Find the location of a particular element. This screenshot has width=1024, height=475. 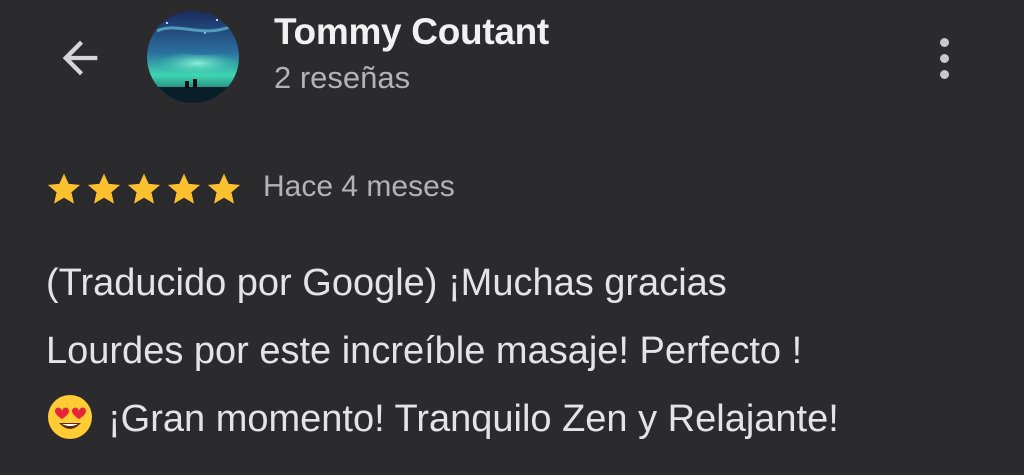

back-button is located at coordinates (80, 58).